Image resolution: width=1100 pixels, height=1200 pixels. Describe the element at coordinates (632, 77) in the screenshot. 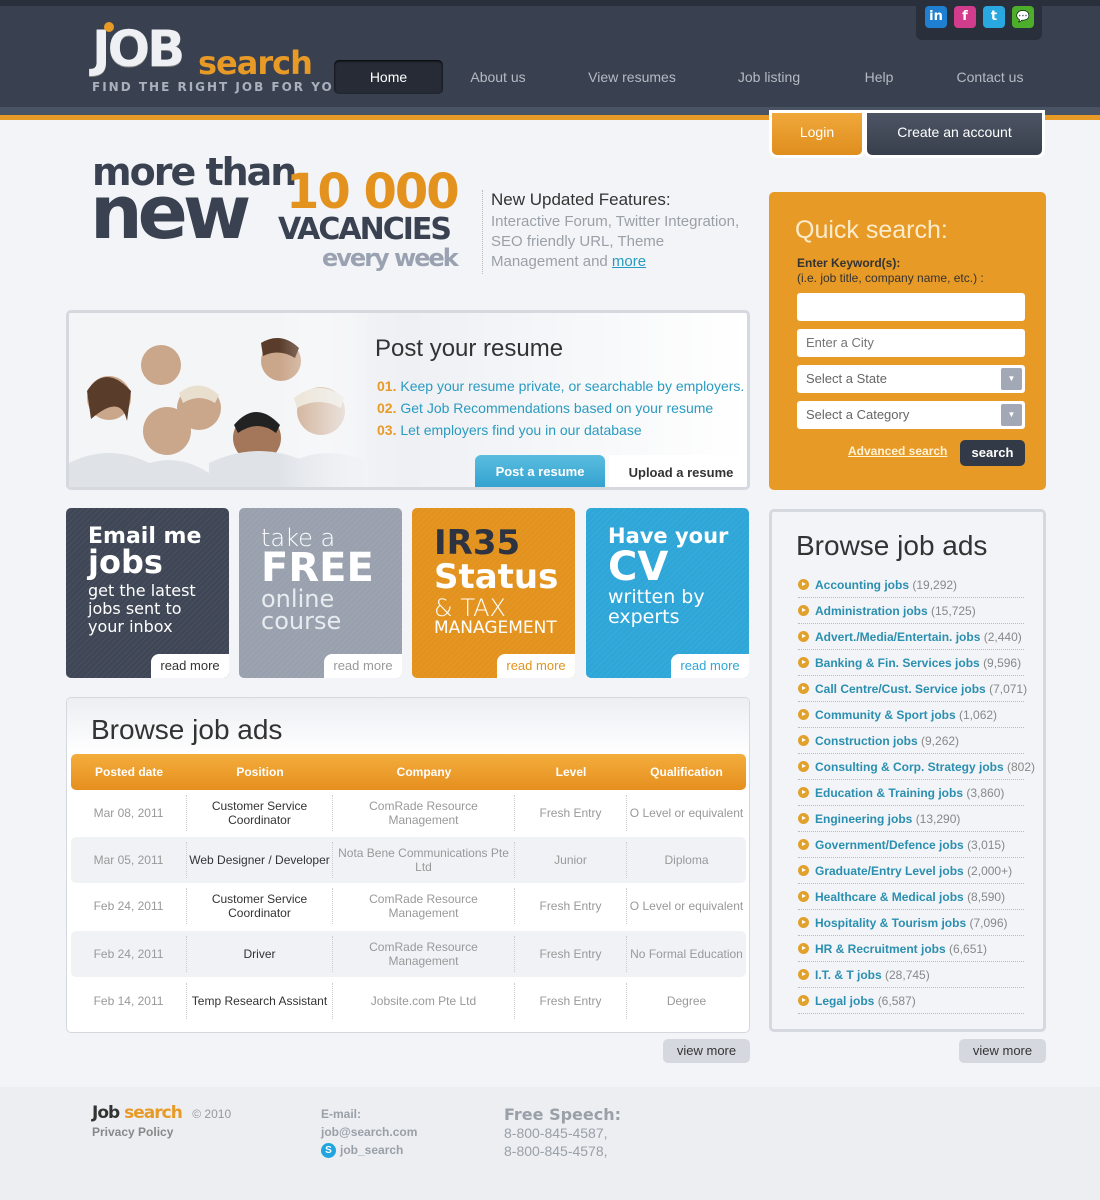

I see `nav-view-resumes: View resumes` at that location.